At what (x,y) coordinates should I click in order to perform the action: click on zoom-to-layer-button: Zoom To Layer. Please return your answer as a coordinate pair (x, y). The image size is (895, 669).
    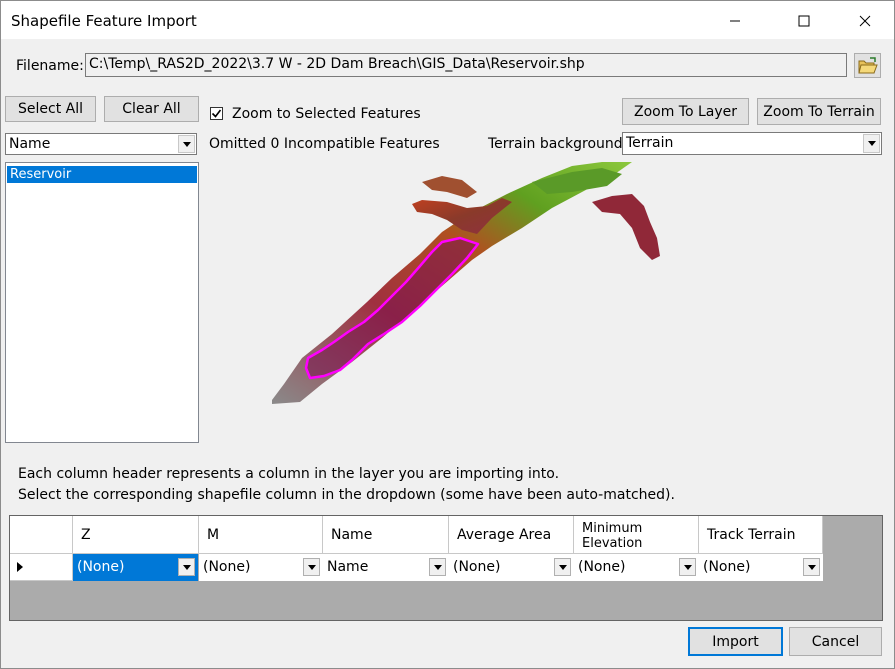
    Looking at the image, I should click on (685, 111).